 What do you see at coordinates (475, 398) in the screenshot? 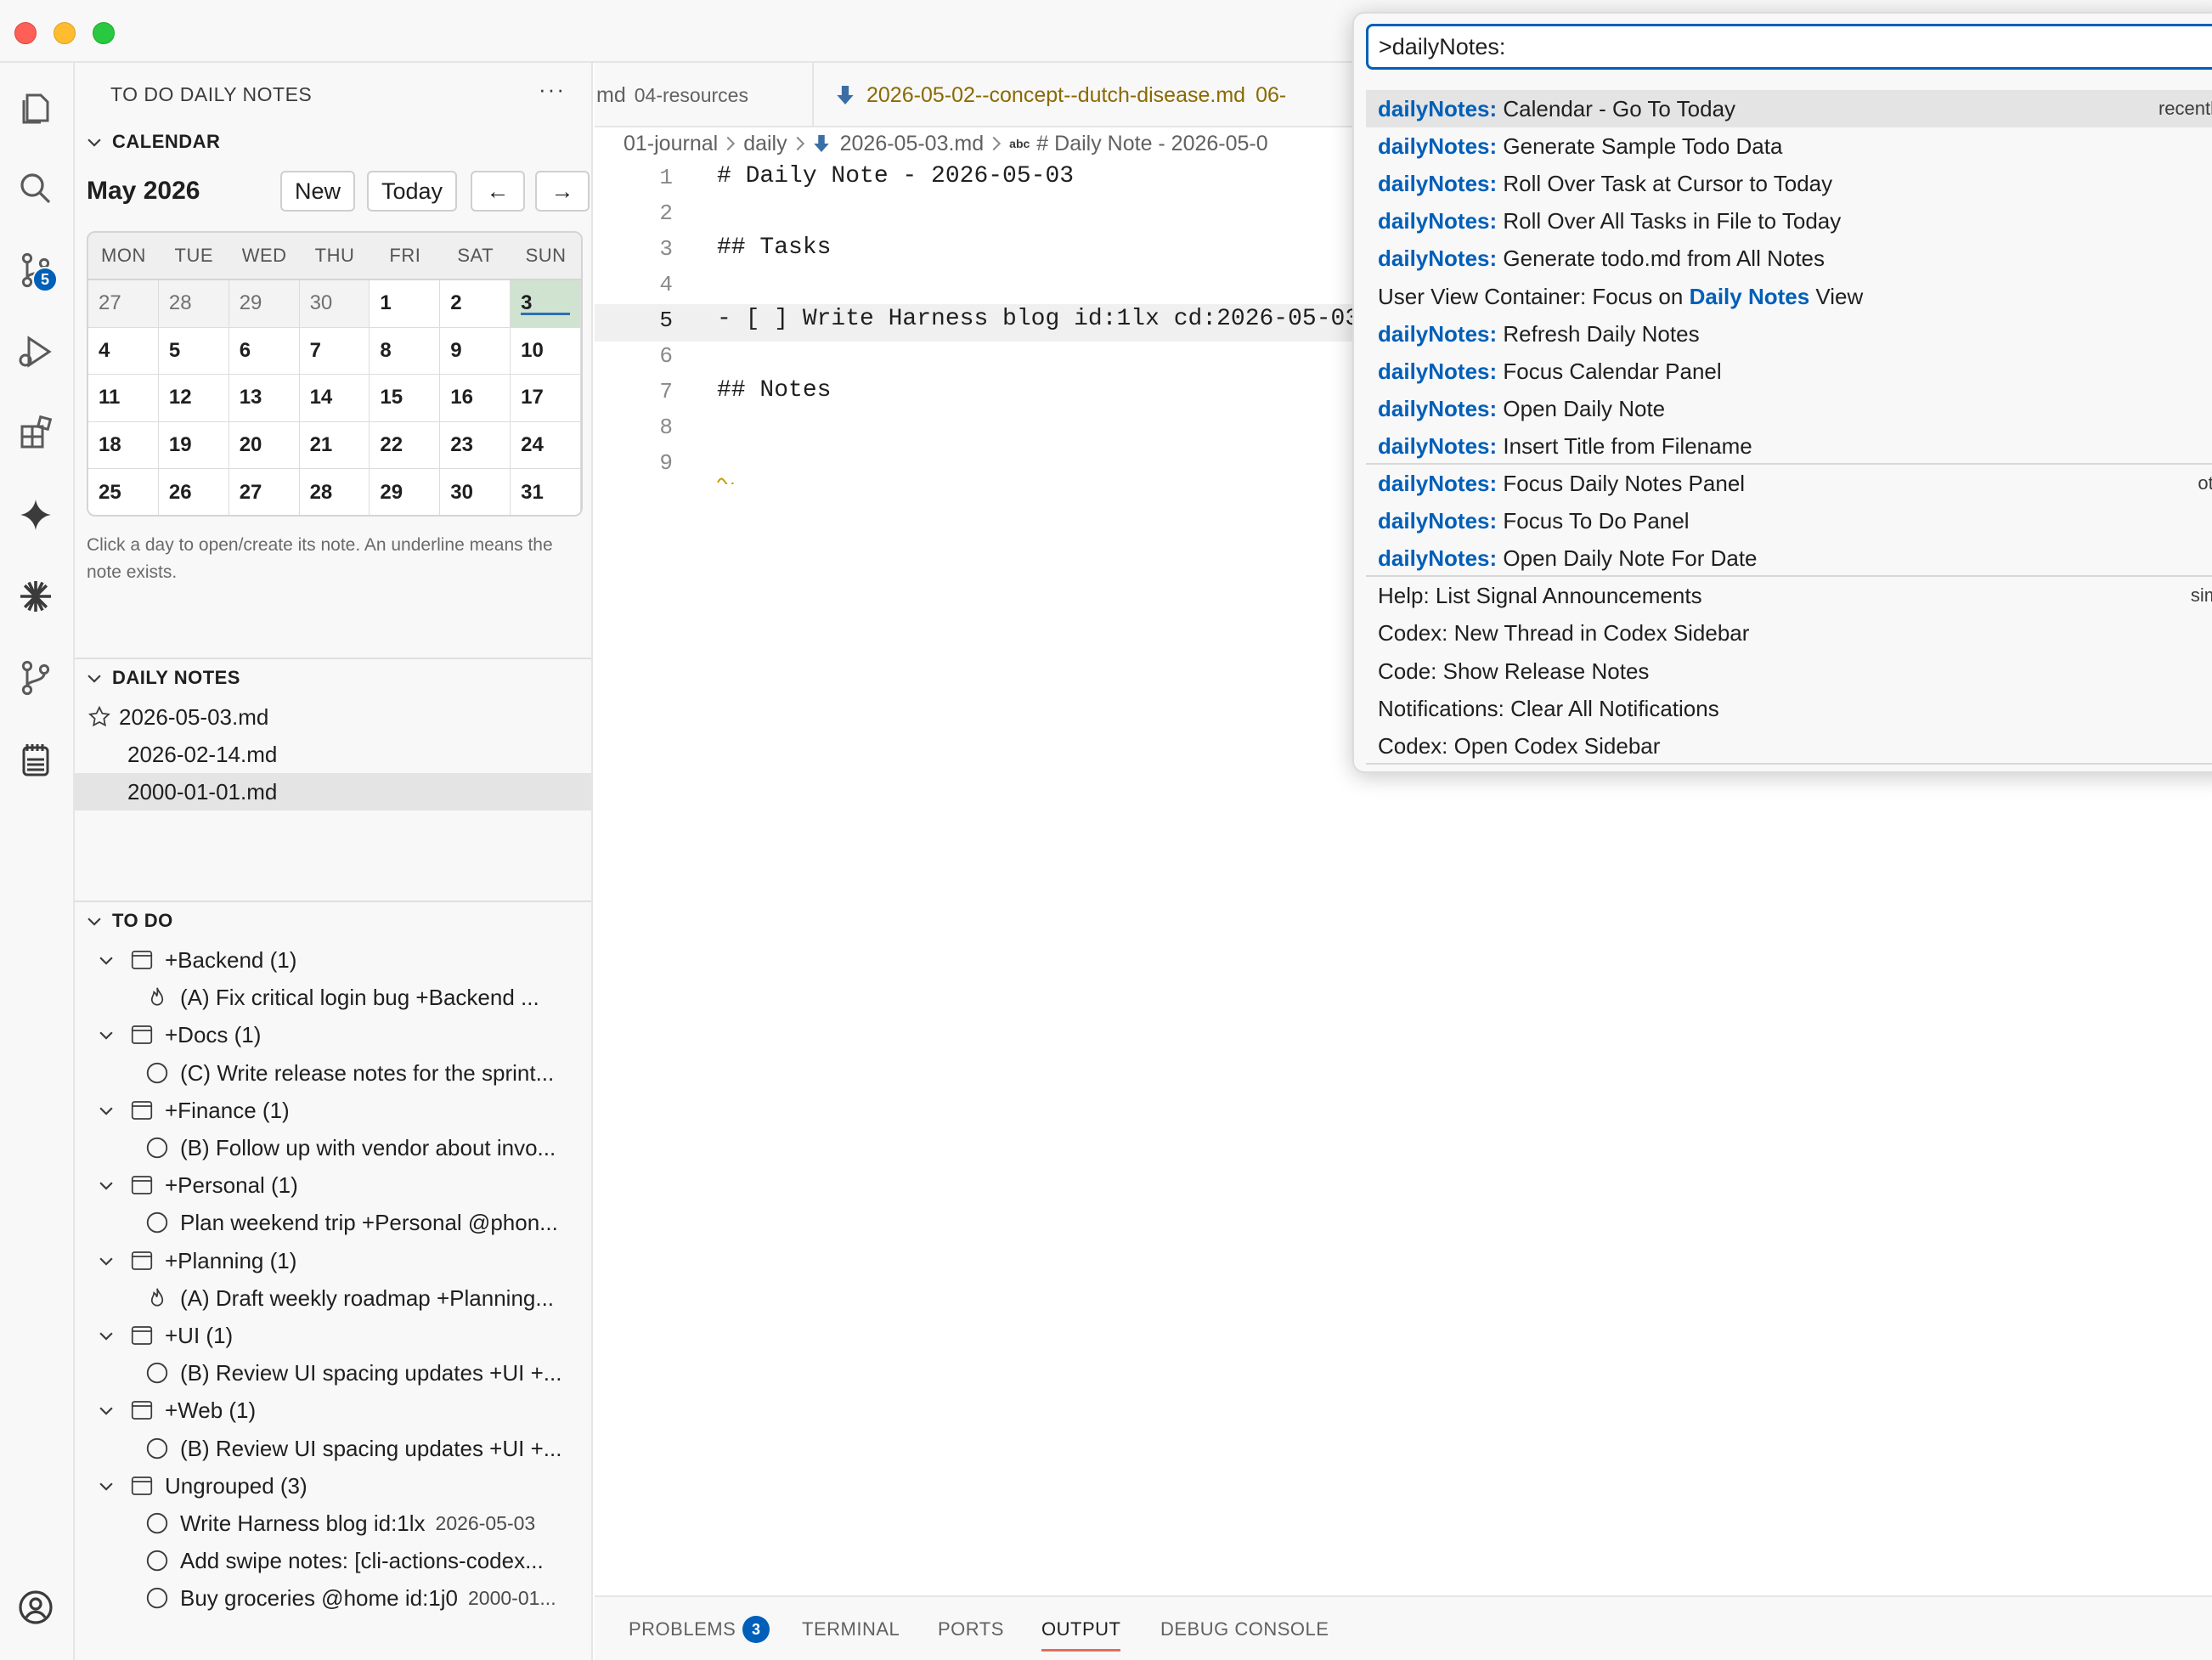
I see `calendar-day: 16` at bounding box center [475, 398].